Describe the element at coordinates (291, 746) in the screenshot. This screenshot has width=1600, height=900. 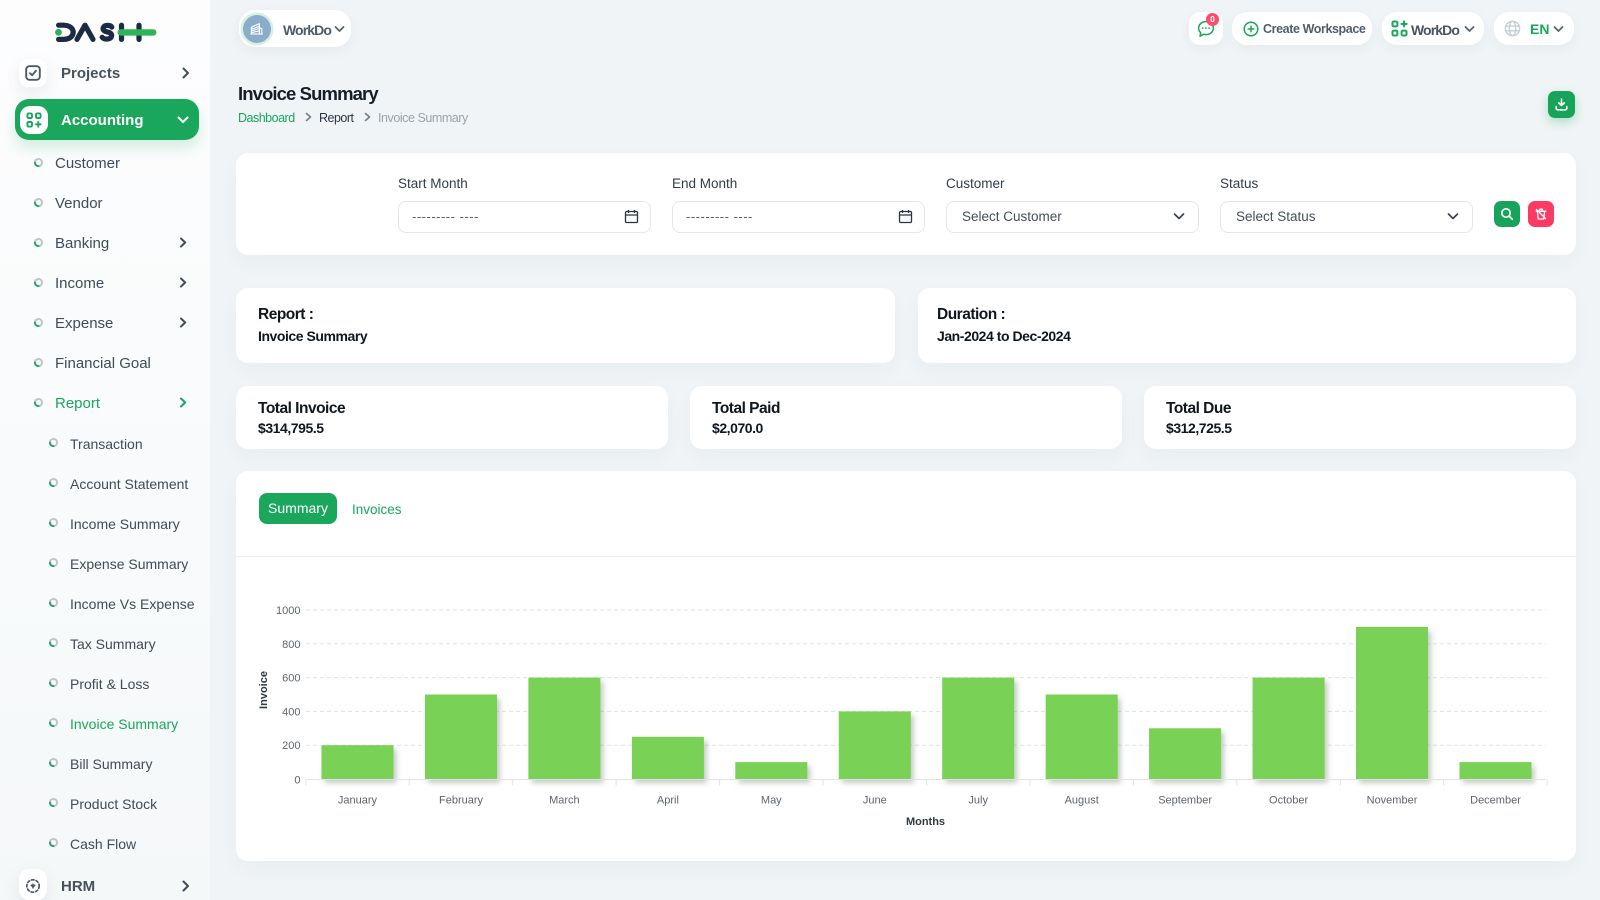
I see `svg-text: 200` at that location.